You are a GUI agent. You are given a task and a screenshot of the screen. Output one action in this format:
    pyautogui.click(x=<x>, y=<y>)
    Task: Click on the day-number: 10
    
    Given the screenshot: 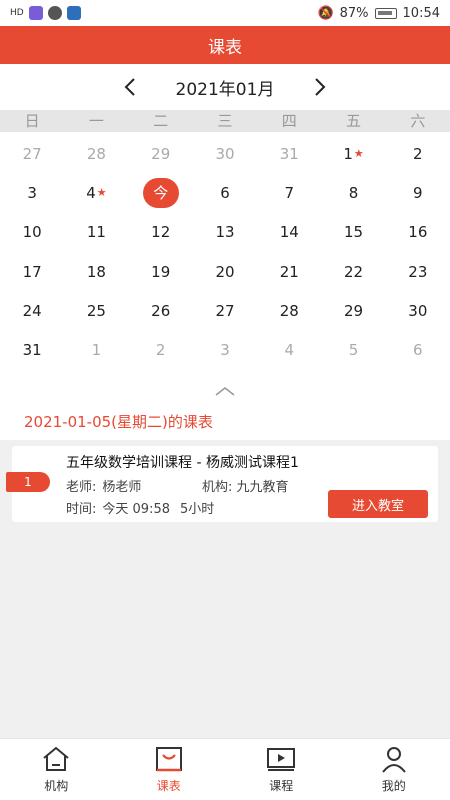 What is the action you would take?
    pyautogui.click(x=32, y=232)
    